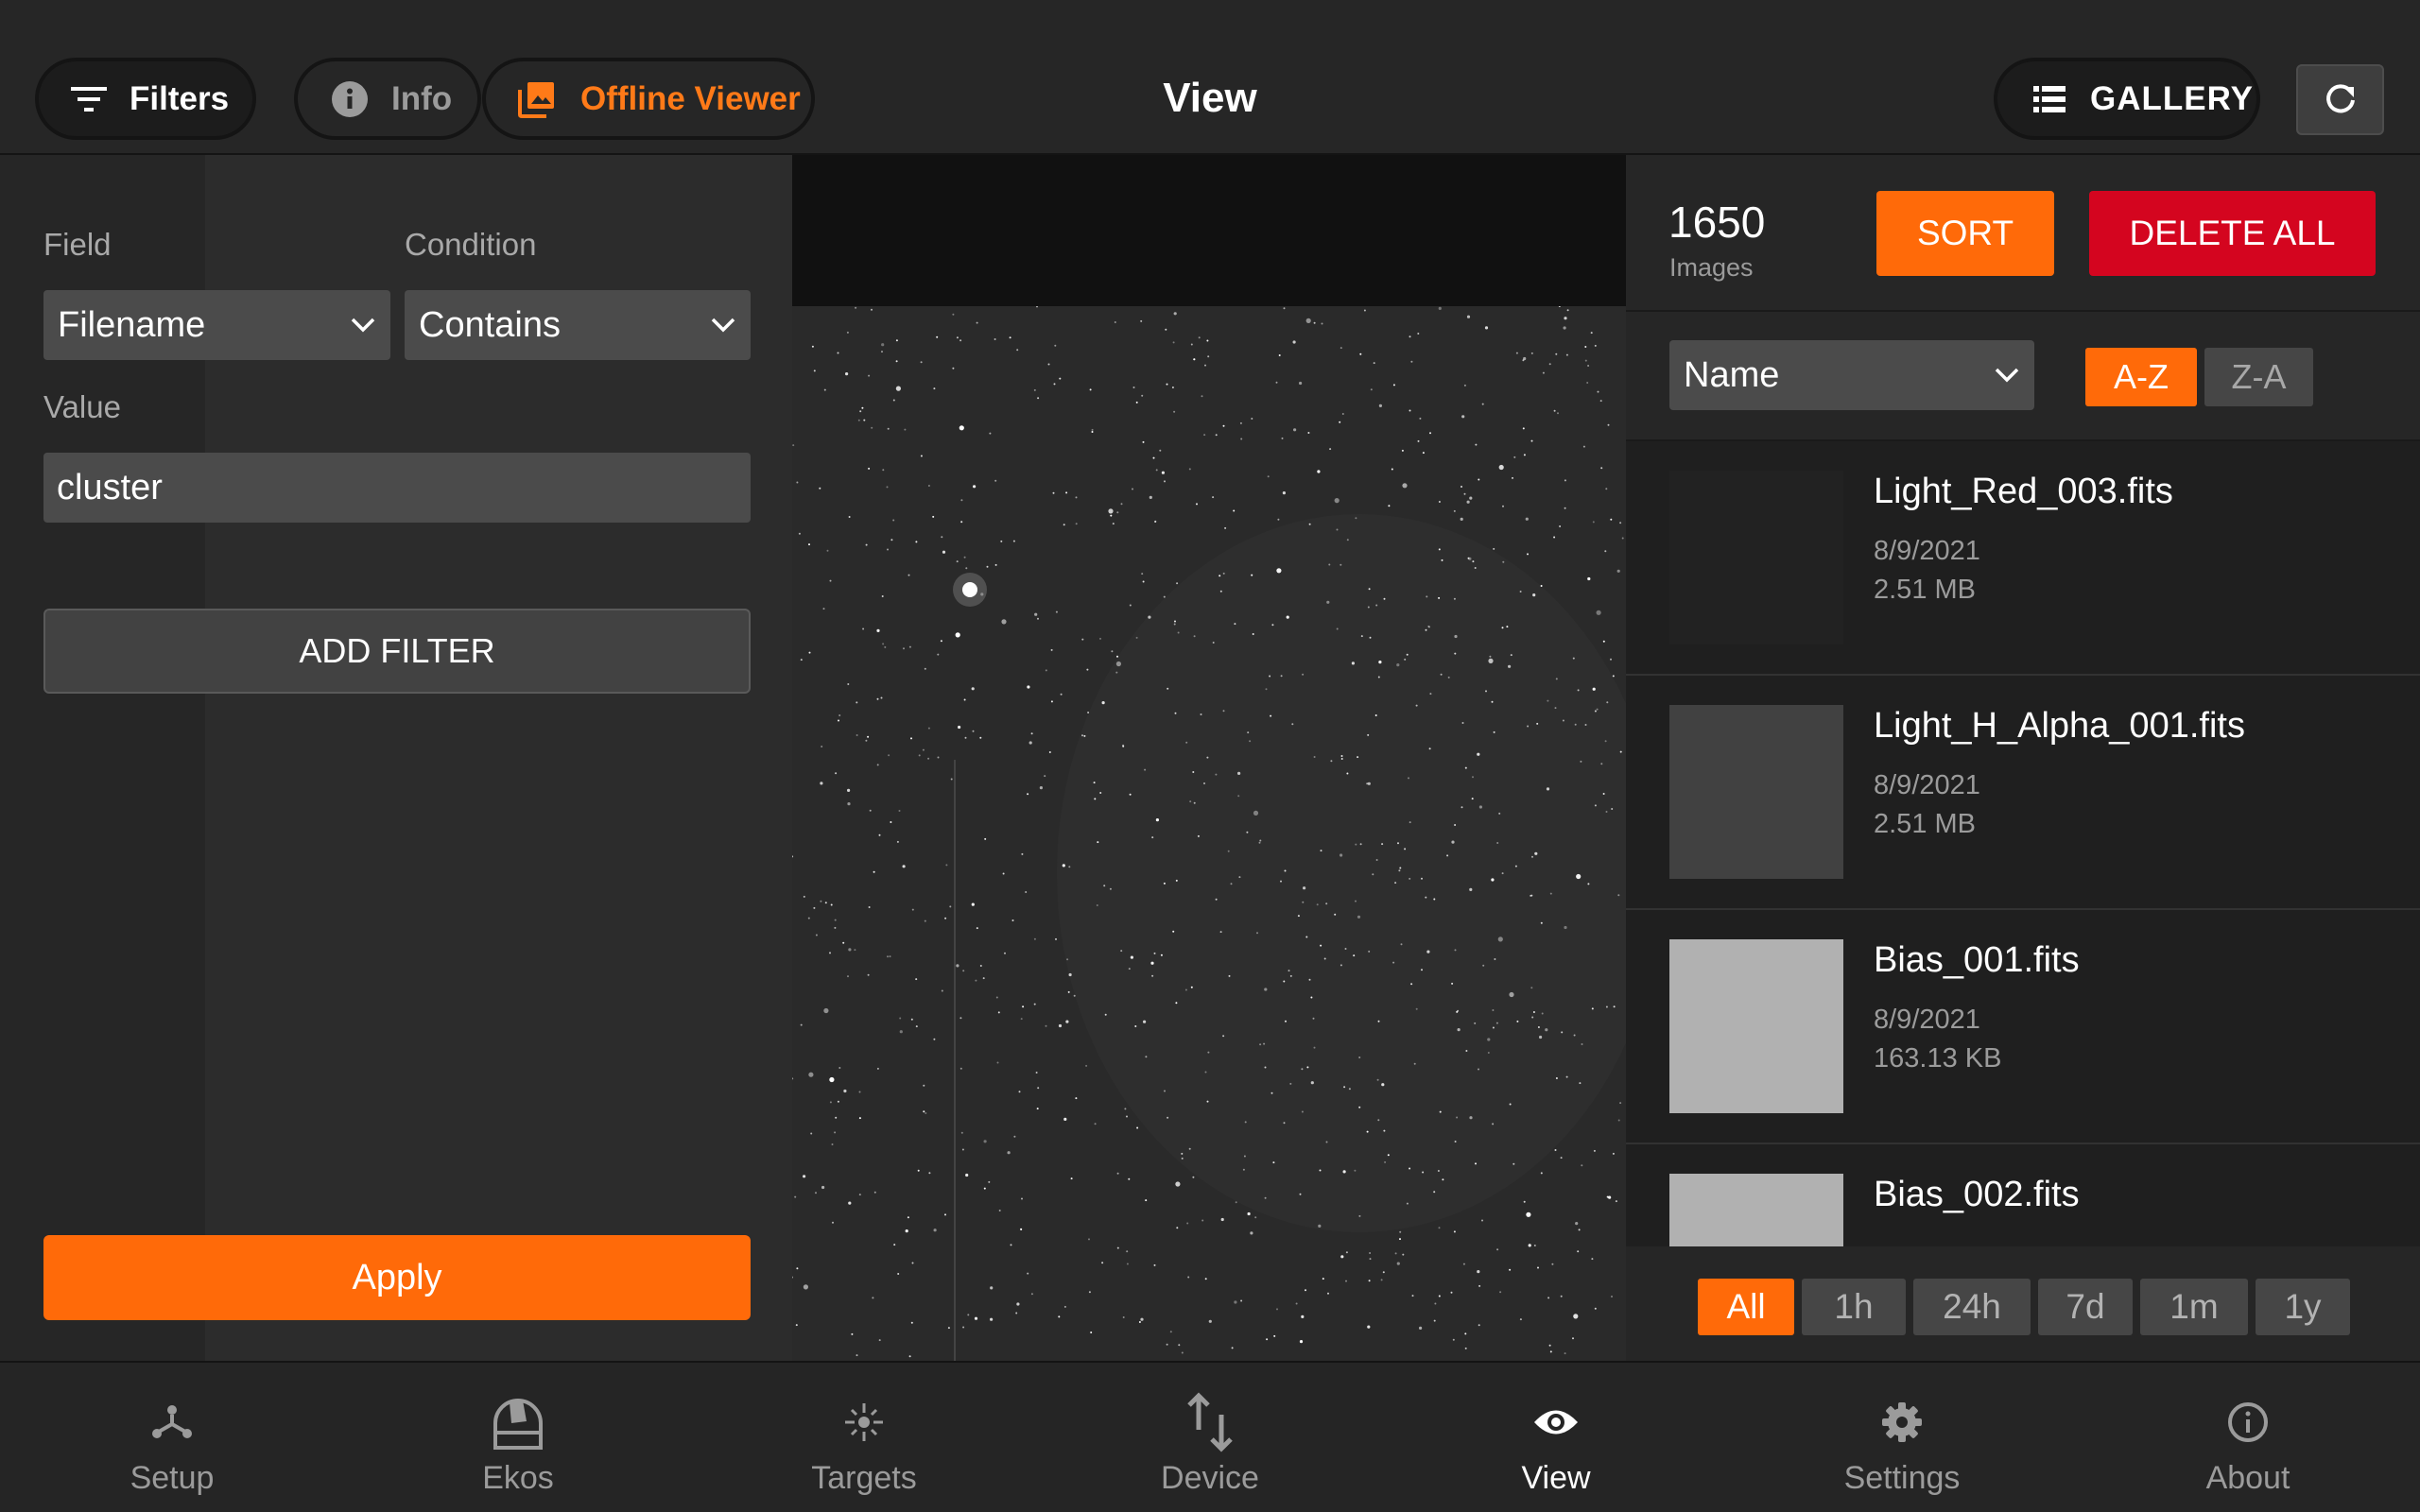  What do you see at coordinates (1210, 1422) in the screenshot?
I see `transfer-arrows-icon` at bounding box center [1210, 1422].